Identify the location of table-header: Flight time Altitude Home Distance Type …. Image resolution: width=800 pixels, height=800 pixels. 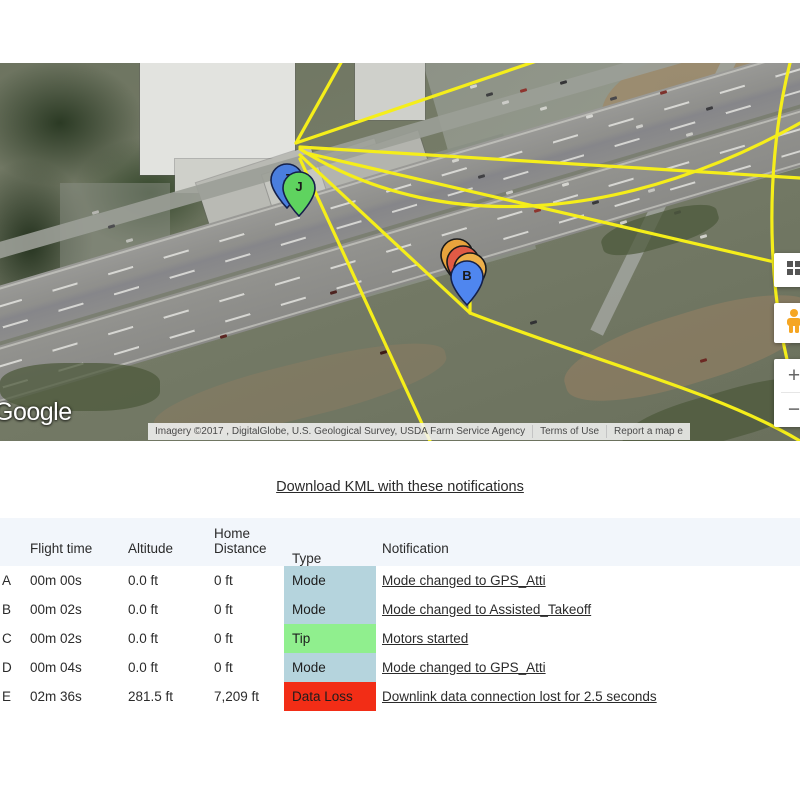
(400, 542).